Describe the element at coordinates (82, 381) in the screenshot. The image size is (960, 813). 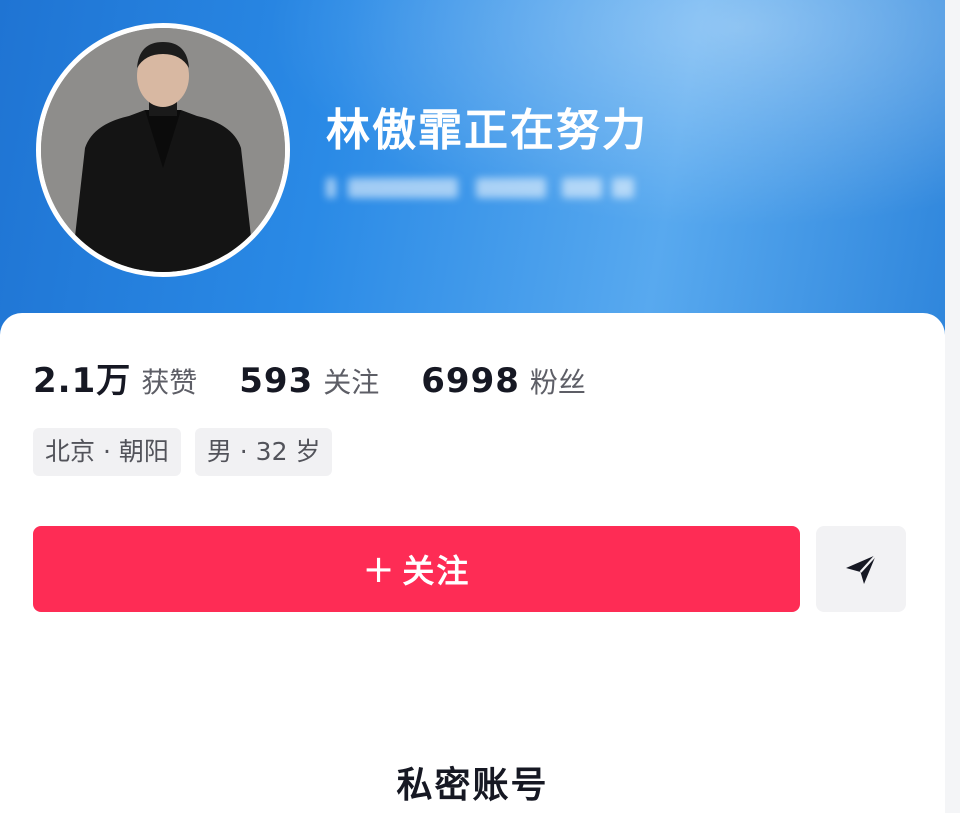
I see `stat-likes-value: 2.1万` at that location.